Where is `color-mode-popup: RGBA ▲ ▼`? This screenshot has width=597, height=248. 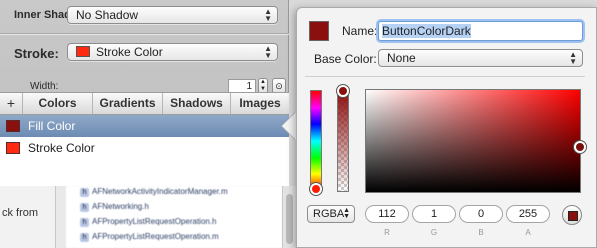 color-mode-popup: RGBA ▲ ▼ is located at coordinates (331, 214).